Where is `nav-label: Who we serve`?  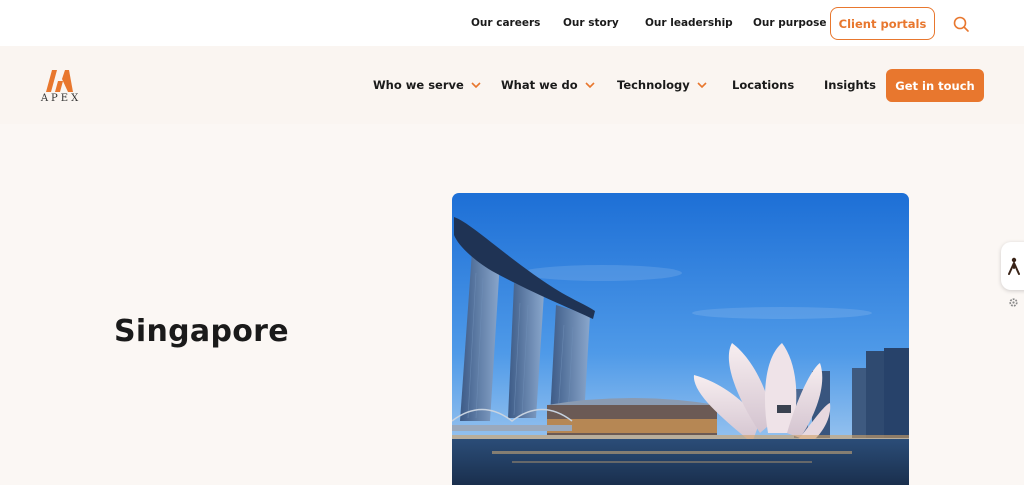 nav-label: Who we serve is located at coordinates (418, 85).